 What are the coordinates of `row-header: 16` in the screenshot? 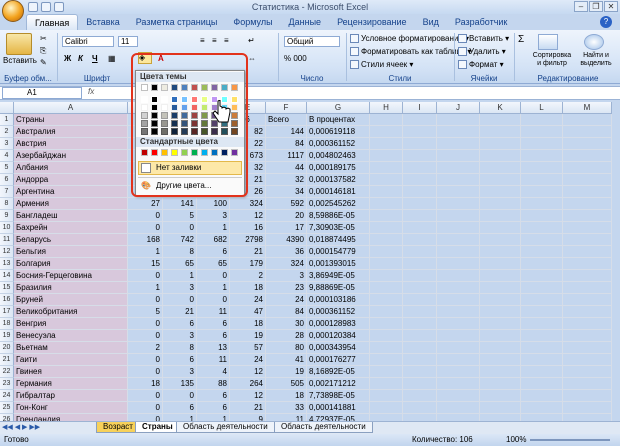 It's located at (7, 300).